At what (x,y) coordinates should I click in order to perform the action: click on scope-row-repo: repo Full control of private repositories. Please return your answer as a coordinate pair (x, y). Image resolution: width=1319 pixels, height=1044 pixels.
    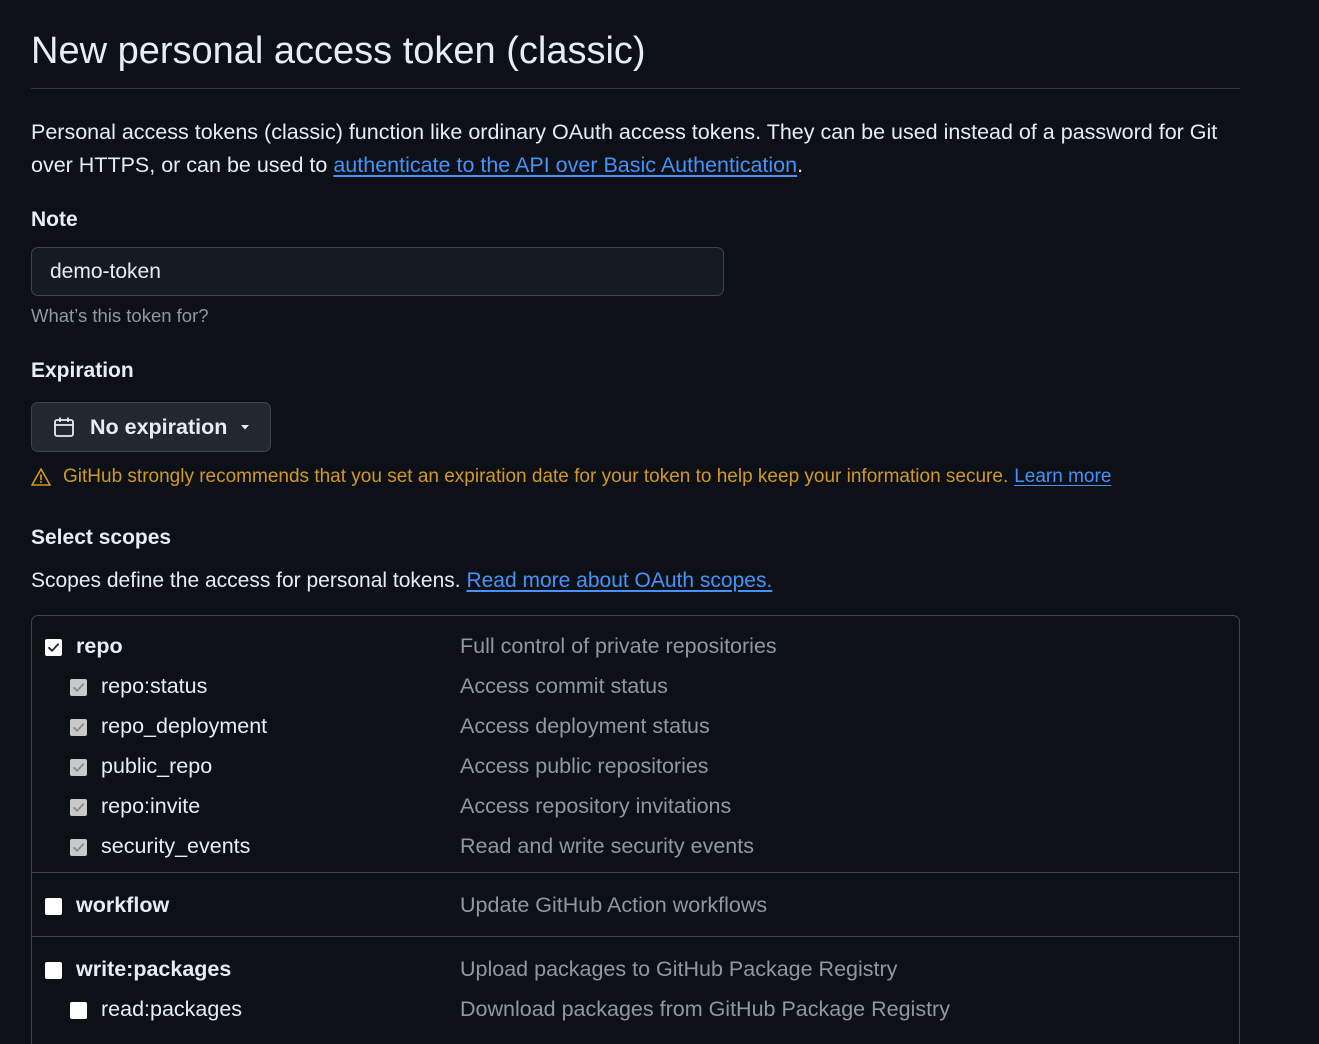
    Looking at the image, I should click on (635, 648).